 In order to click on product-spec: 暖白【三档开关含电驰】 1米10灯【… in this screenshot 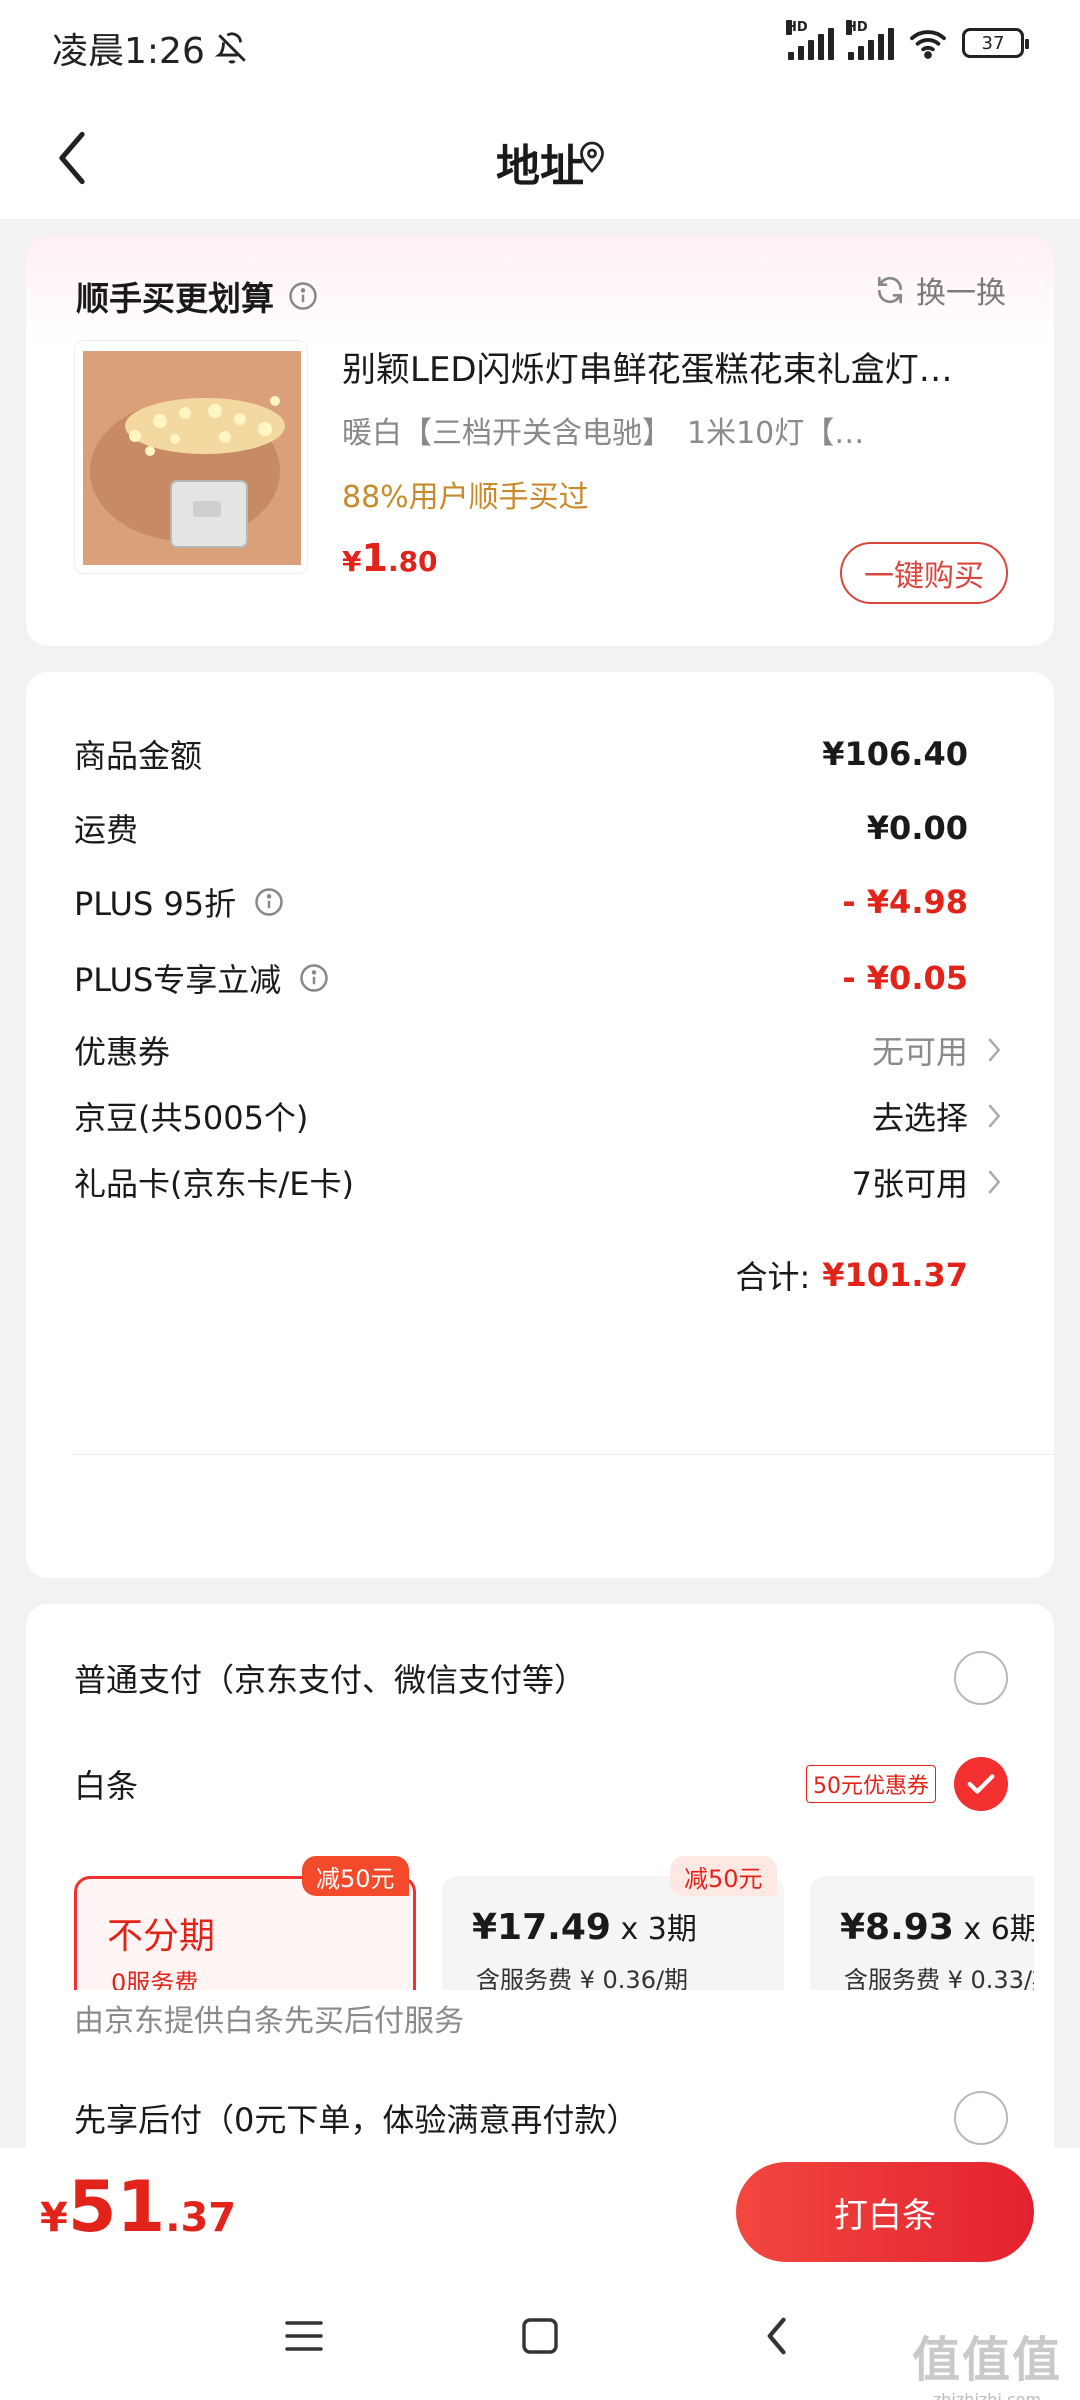, I will do `click(603, 433)`.